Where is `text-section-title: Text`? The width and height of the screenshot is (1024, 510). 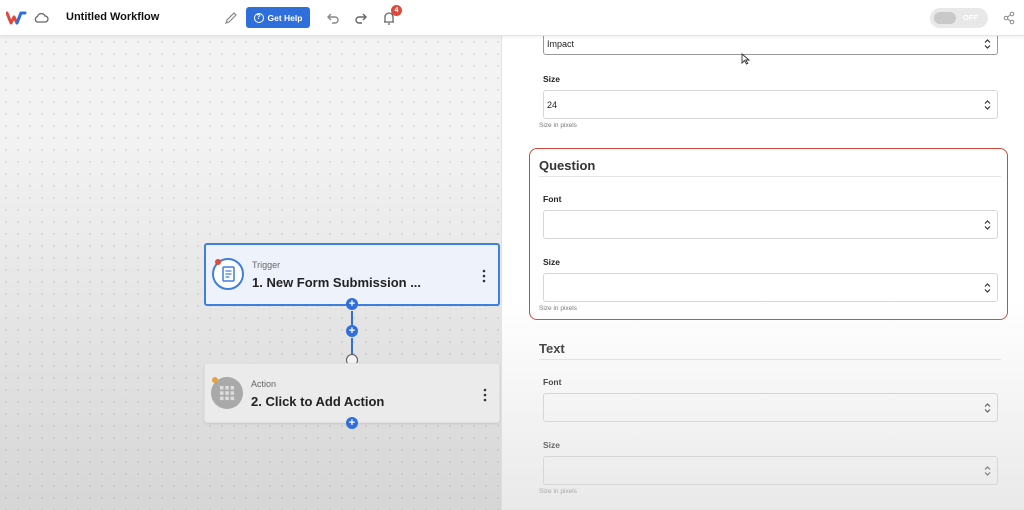 text-section-title: Text is located at coordinates (552, 348).